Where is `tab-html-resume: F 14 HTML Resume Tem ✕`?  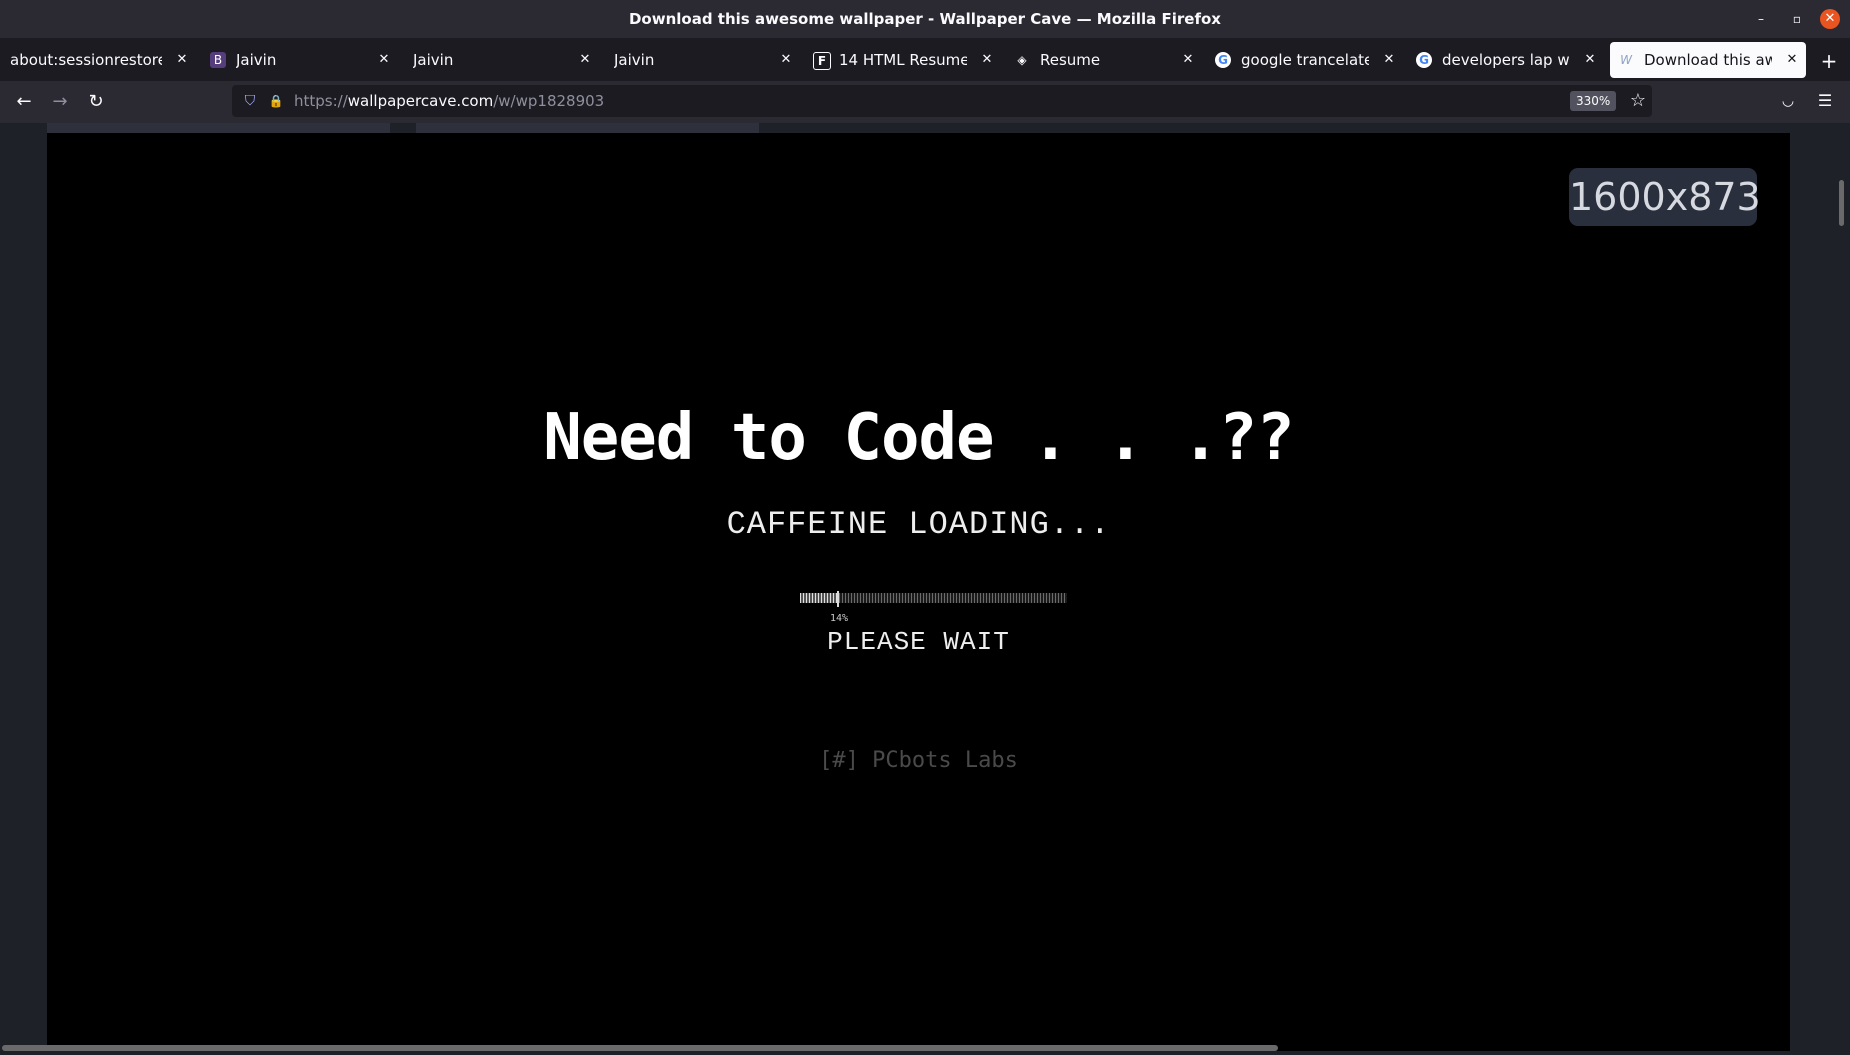
tab-html-resume: F 14 HTML Resume Tem ✕ is located at coordinates (903, 60).